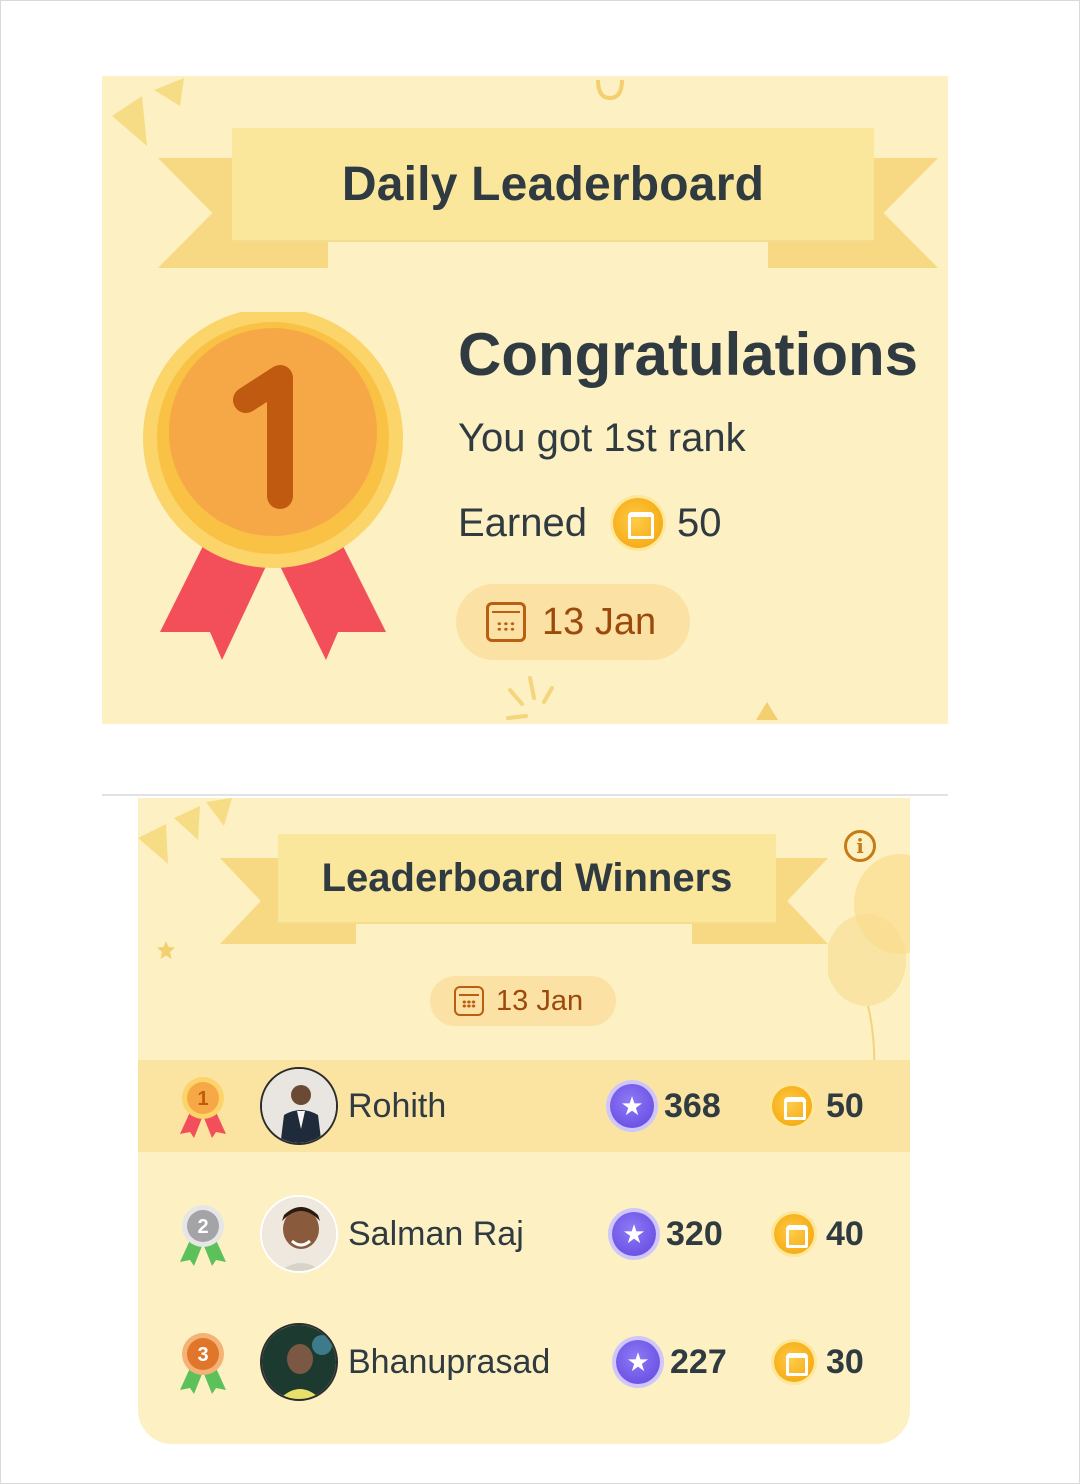 The width and height of the screenshot is (1080, 1484). I want to click on winner-name: Bhanuprasad, so click(449, 1361).